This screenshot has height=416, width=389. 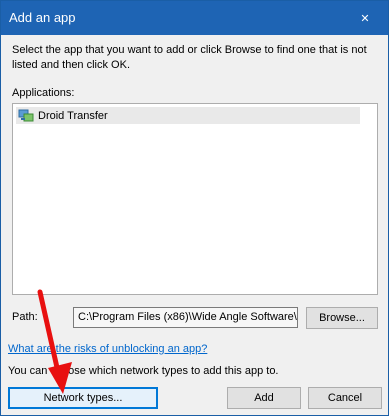 What do you see at coordinates (264, 398) in the screenshot?
I see `add-button: Add` at bounding box center [264, 398].